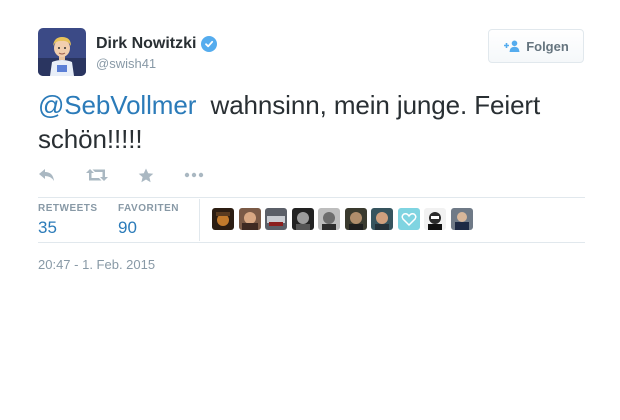 The image size is (620, 420). I want to click on avatar, so click(62, 52).